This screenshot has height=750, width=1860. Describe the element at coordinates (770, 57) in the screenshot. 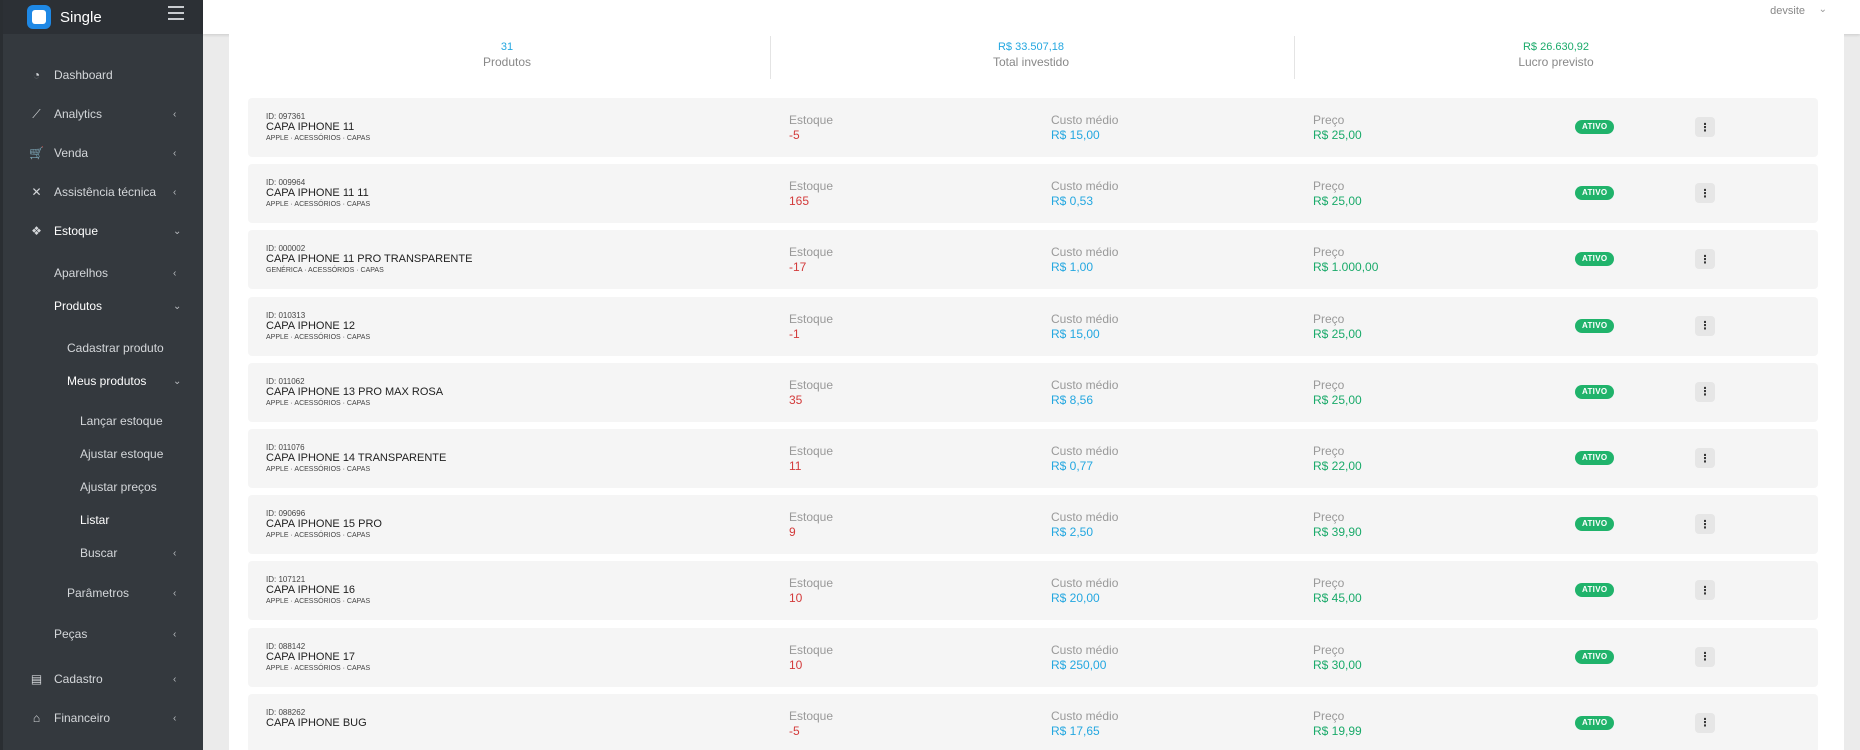

I see `stat-divider` at that location.